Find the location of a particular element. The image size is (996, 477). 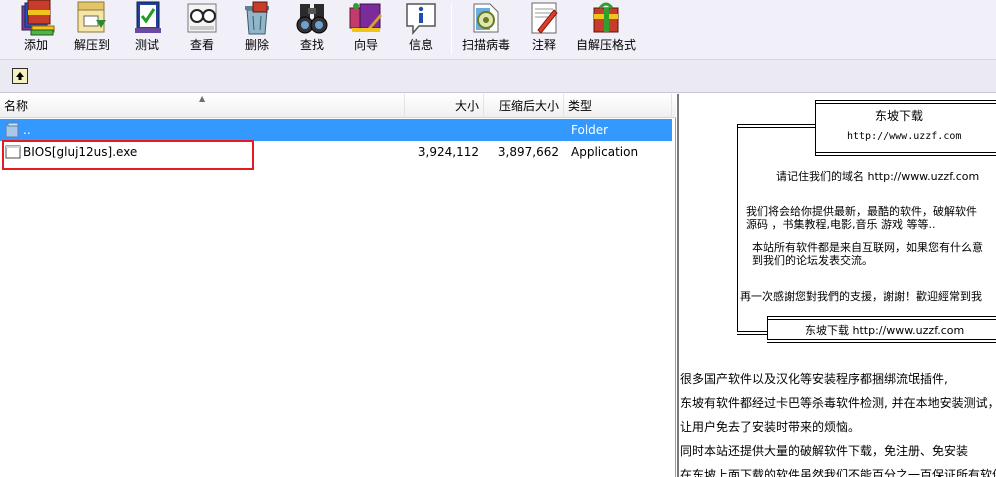

file-size: 3,924,112 is located at coordinates (448, 152).